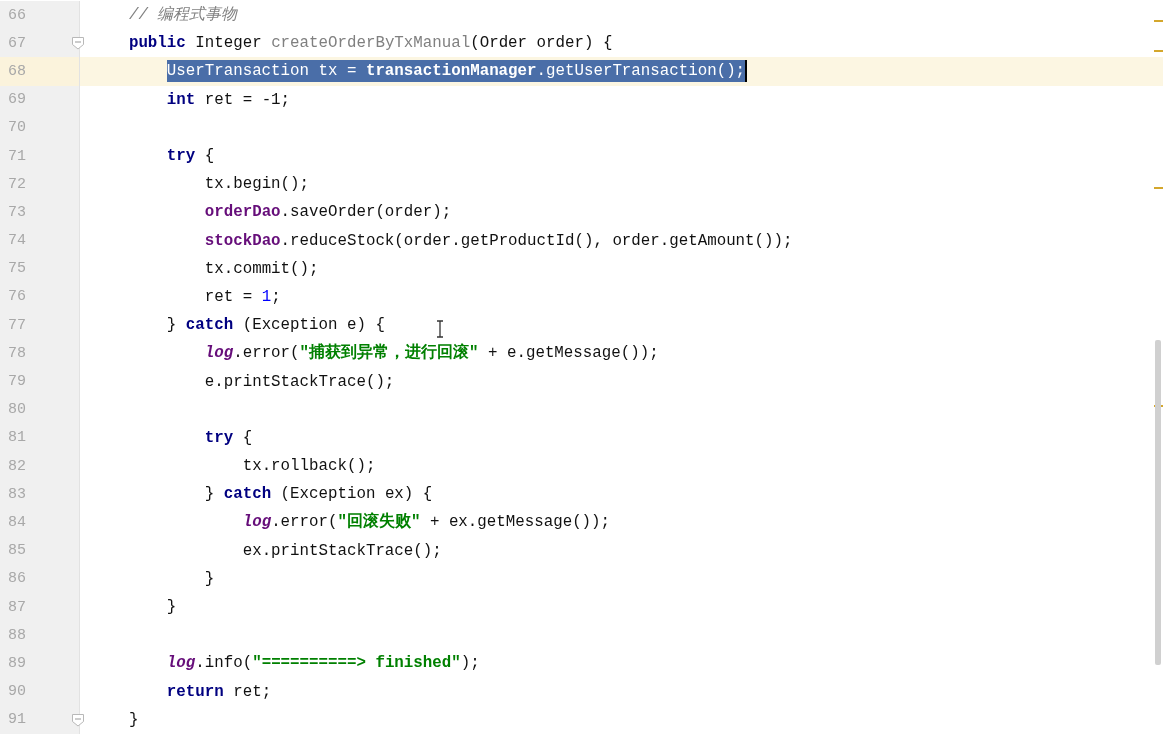 This screenshot has width=1163, height=736. Describe the element at coordinates (328, 213) in the screenshot. I see `code-line: orderDao.saveOrder(order);` at that location.